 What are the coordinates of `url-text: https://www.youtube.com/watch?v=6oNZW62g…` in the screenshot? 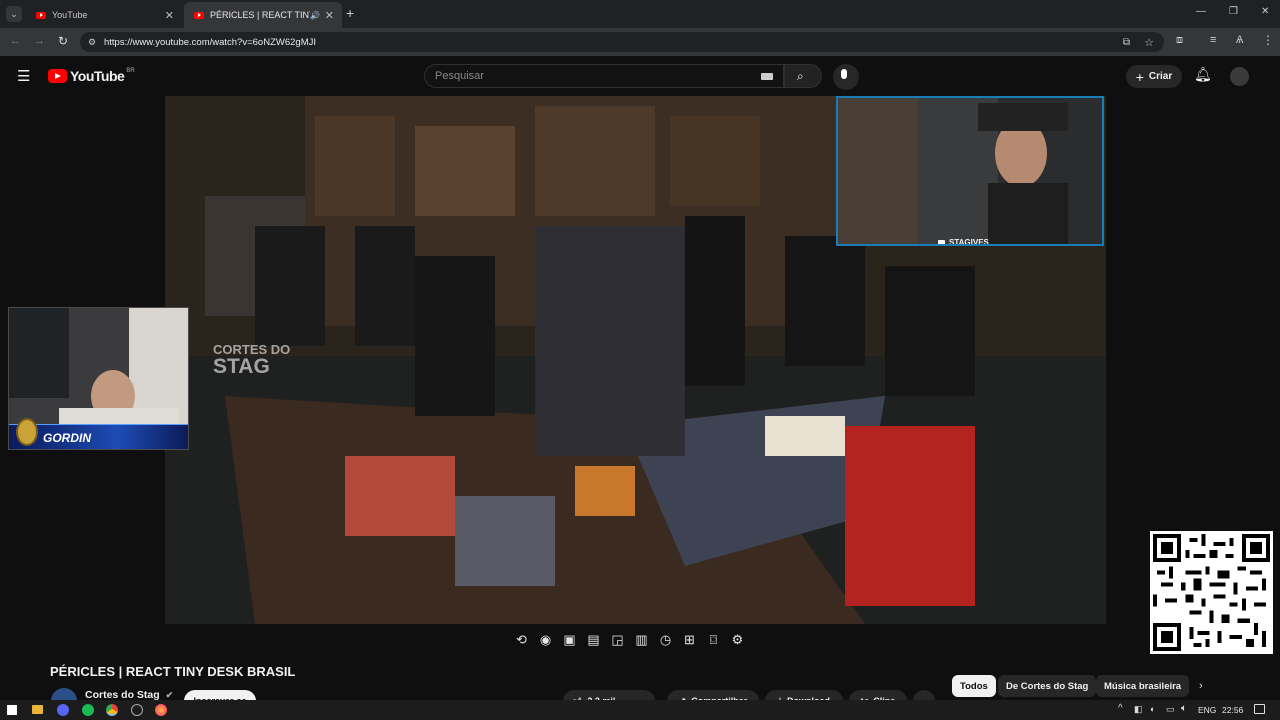 It's located at (210, 42).